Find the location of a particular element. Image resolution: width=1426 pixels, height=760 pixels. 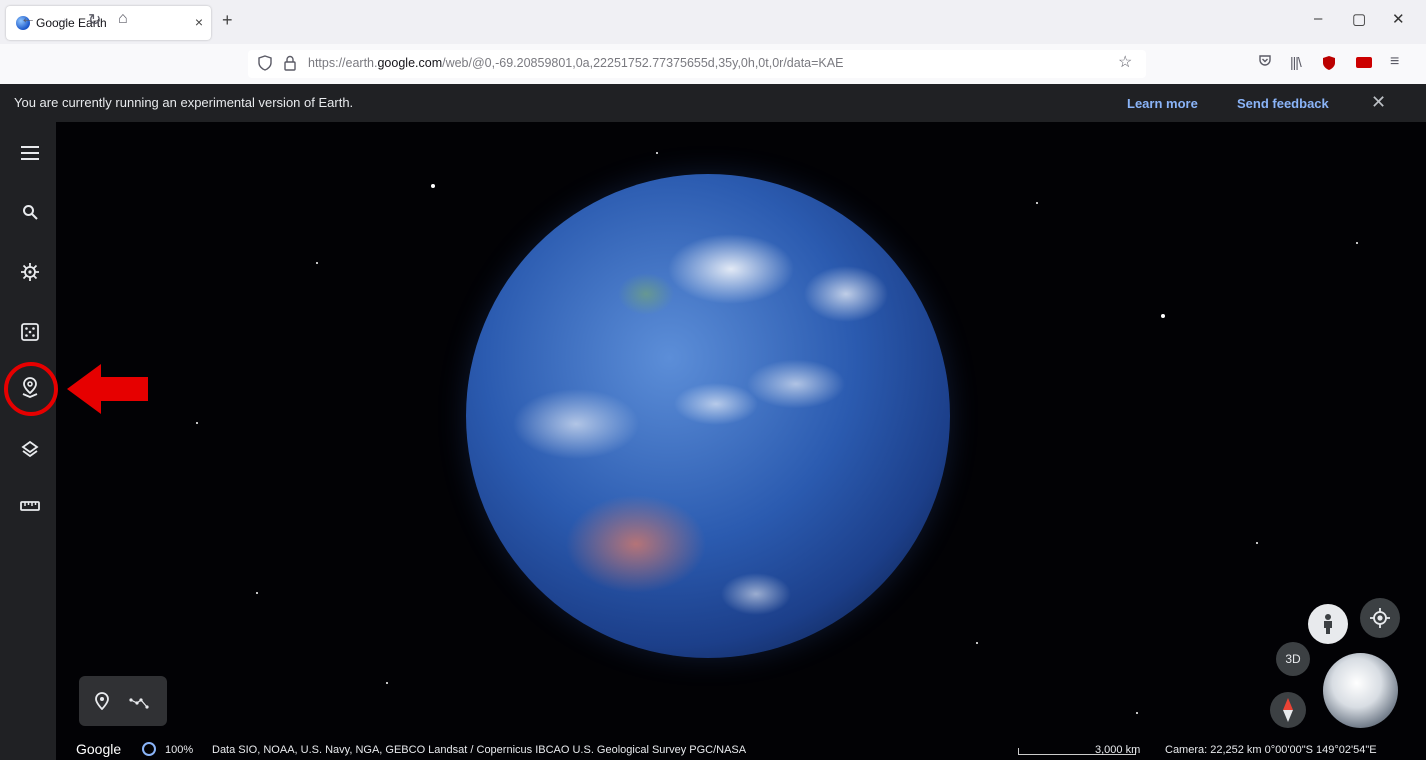

banner-close-button: ✕ is located at coordinates (1378, 102).